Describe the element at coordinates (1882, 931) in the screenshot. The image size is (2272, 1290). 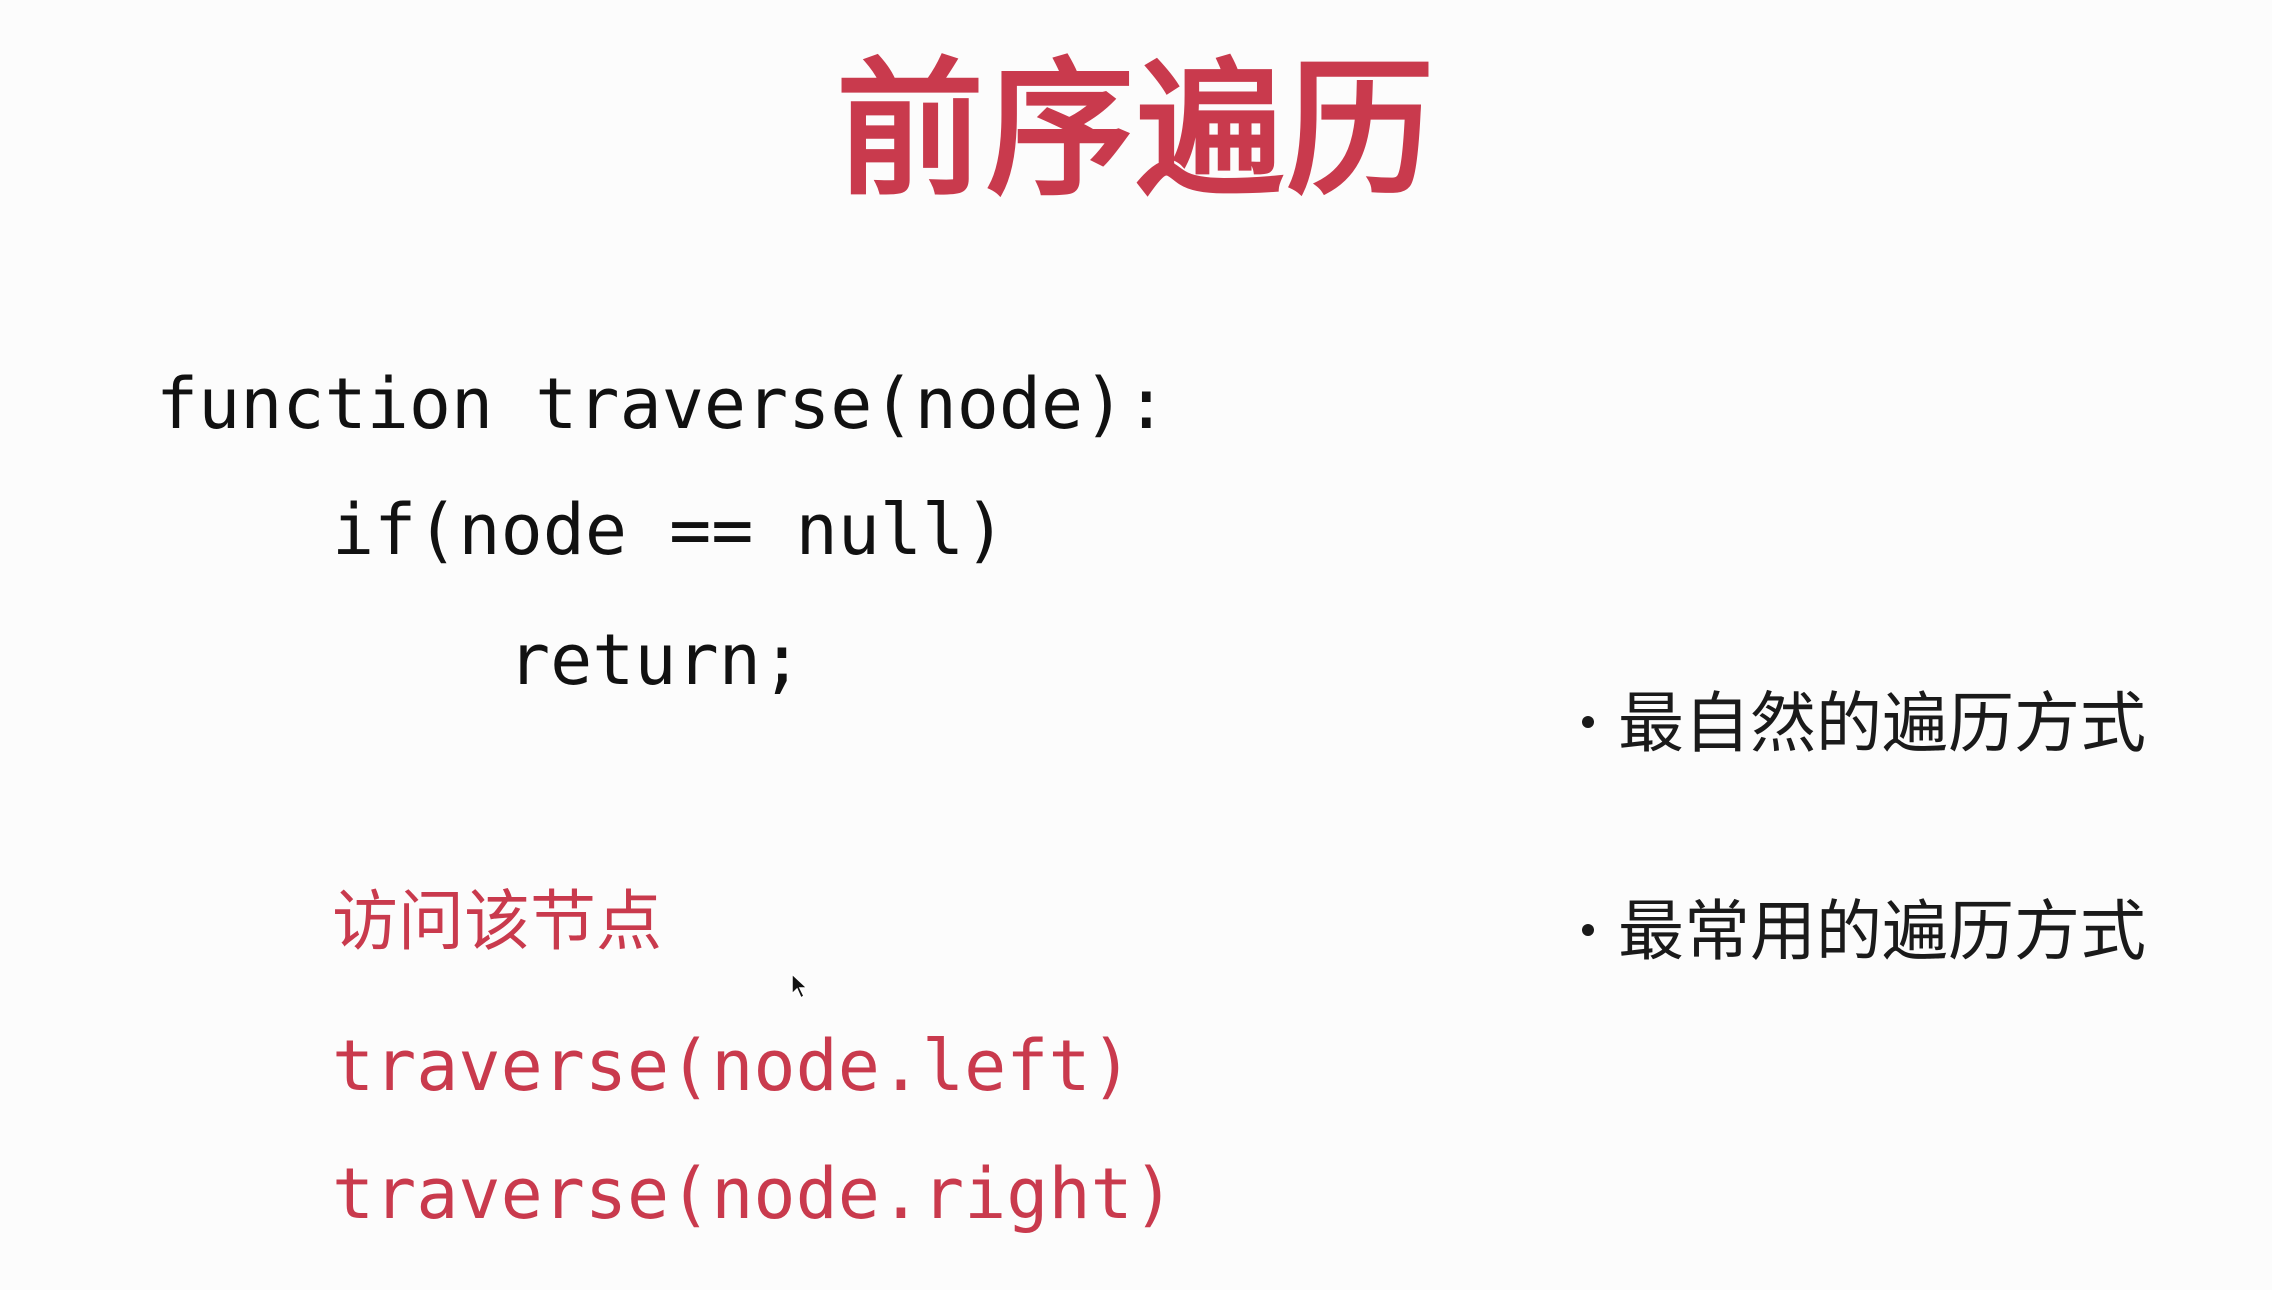
I see `bullet-text-2: 最常用的遍历方式` at that location.